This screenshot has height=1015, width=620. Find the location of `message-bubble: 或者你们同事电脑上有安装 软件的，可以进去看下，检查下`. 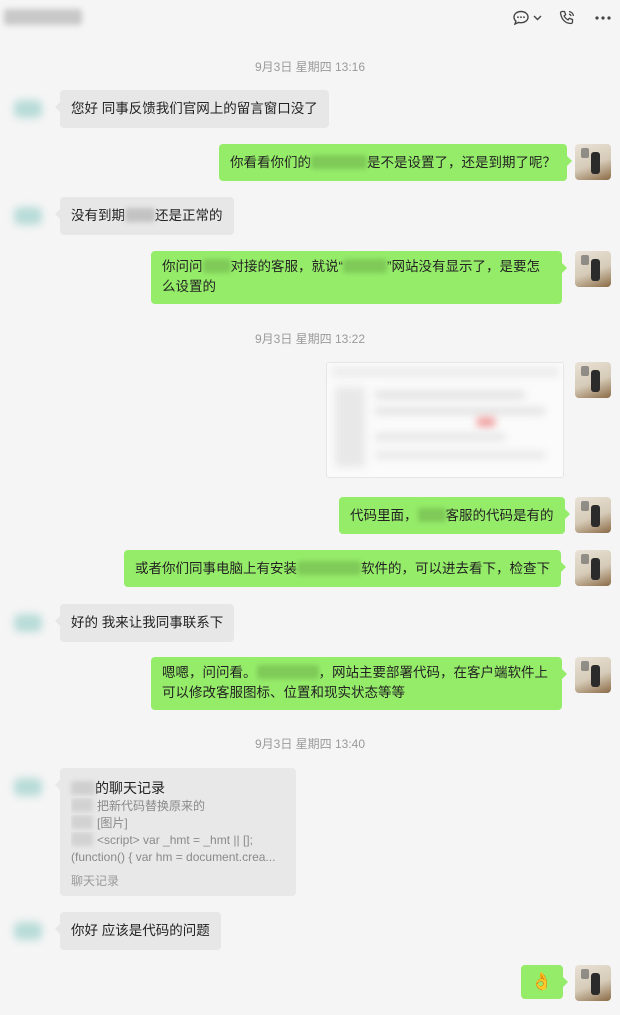

message-bubble: 或者你们同事电脑上有安装 软件的，可以进去看下，检查下 is located at coordinates (345, 568).